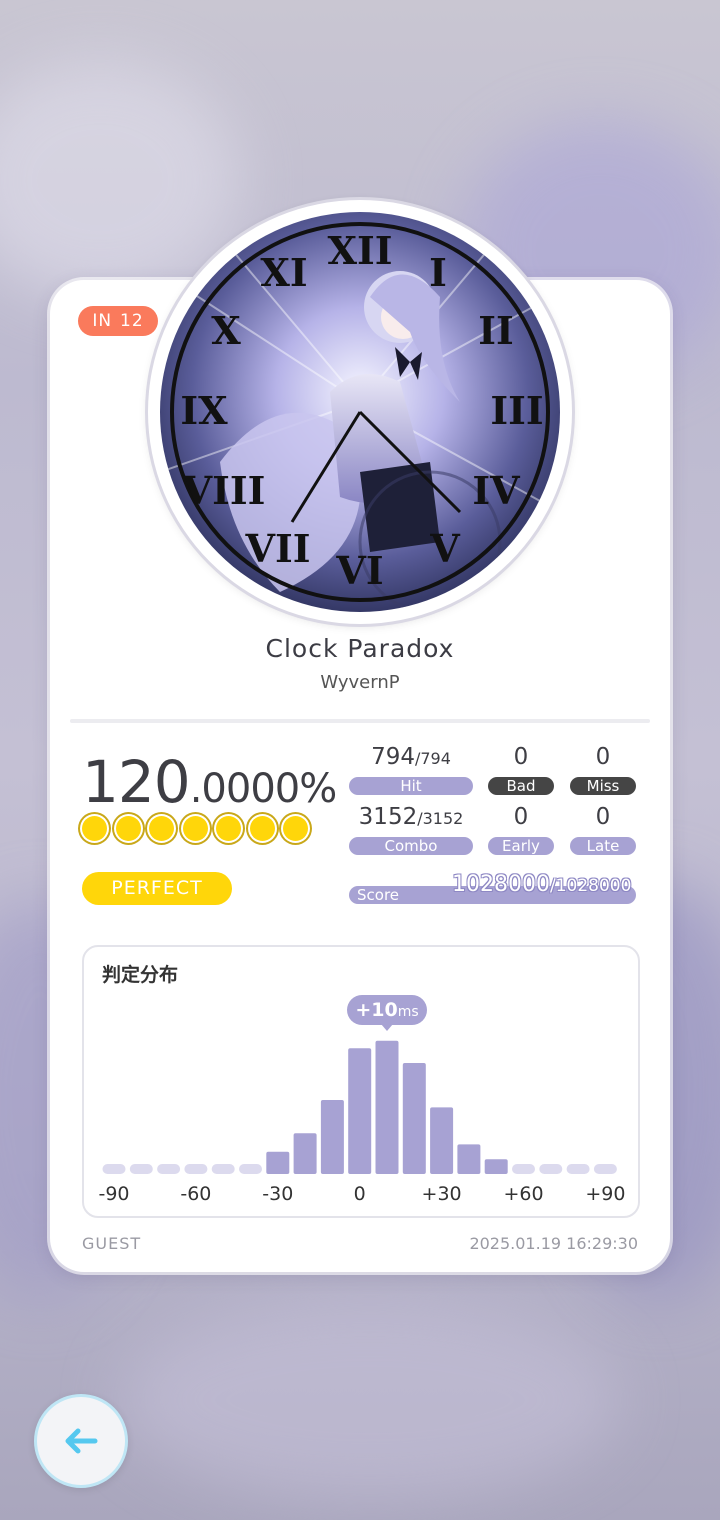 This screenshot has width=720, height=1520. What do you see at coordinates (359, 250) in the screenshot?
I see `svg-text: XII` at bounding box center [359, 250].